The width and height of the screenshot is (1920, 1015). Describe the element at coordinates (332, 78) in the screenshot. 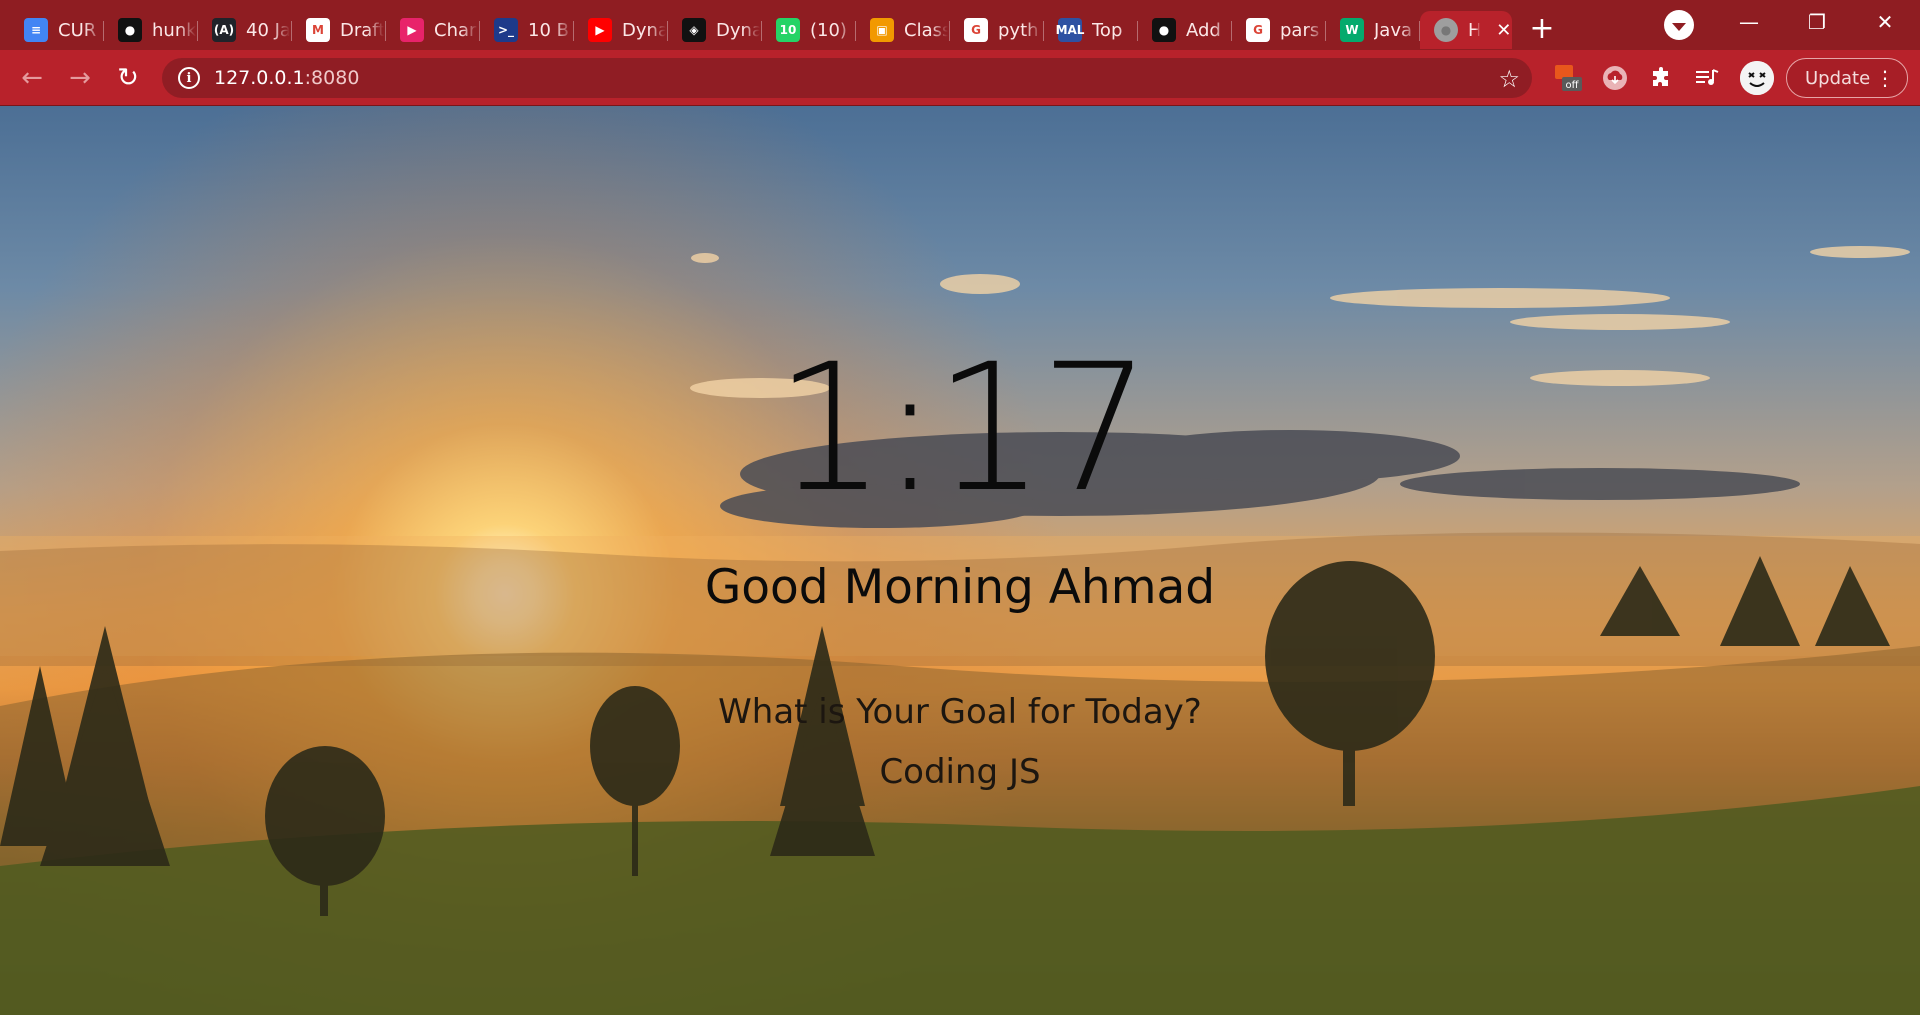

I see `url-port: :8080` at that location.